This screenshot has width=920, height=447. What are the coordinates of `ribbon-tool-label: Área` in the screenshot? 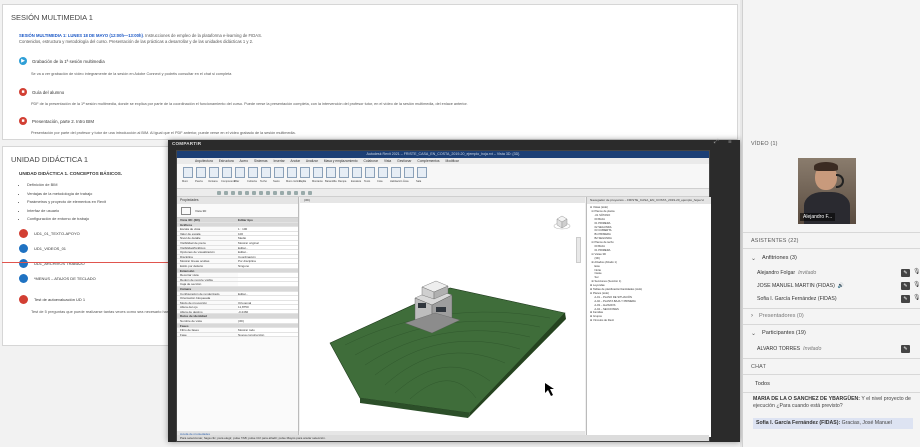 It's located at (406, 181).